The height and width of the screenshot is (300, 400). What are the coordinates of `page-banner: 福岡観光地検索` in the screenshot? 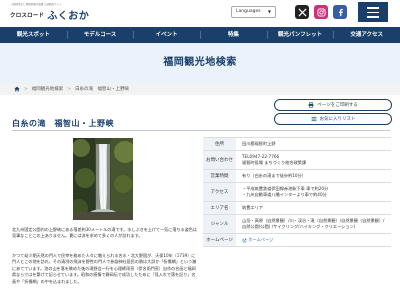 It's located at (200, 63).